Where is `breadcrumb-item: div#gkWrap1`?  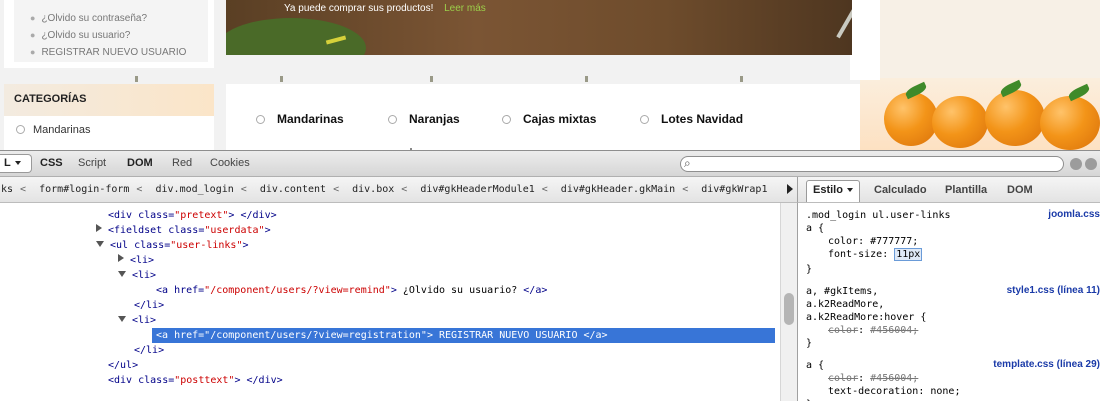
breadcrumb-item: div#gkWrap1 is located at coordinates (734, 189).